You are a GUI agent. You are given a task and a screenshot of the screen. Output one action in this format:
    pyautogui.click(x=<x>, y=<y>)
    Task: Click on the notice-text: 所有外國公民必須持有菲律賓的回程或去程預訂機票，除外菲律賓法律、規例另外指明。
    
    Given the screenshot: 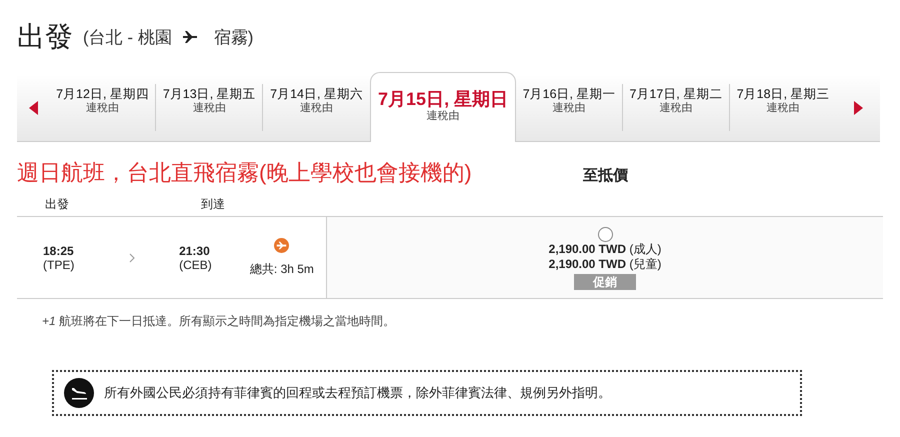 What is the action you would take?
    pyautogui.click(x=357, y=393)
    